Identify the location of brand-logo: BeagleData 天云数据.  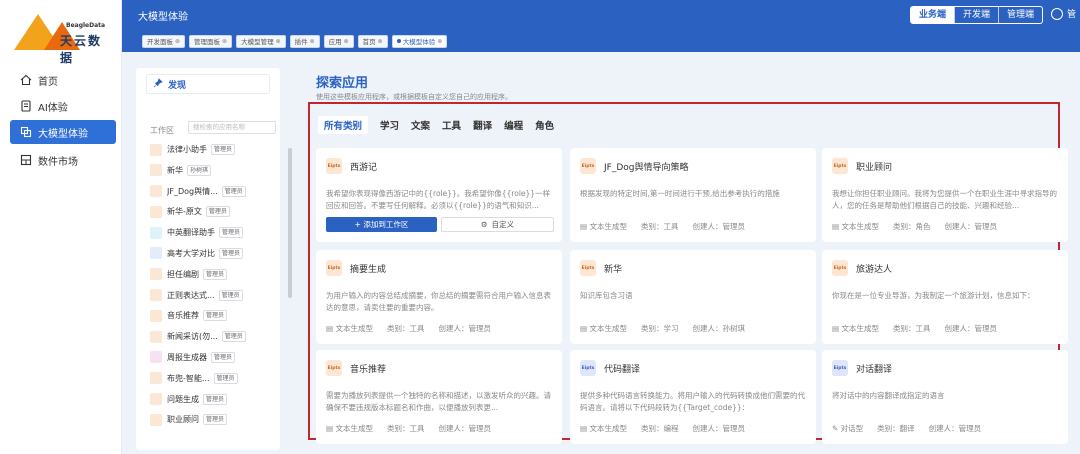
(62, 36).